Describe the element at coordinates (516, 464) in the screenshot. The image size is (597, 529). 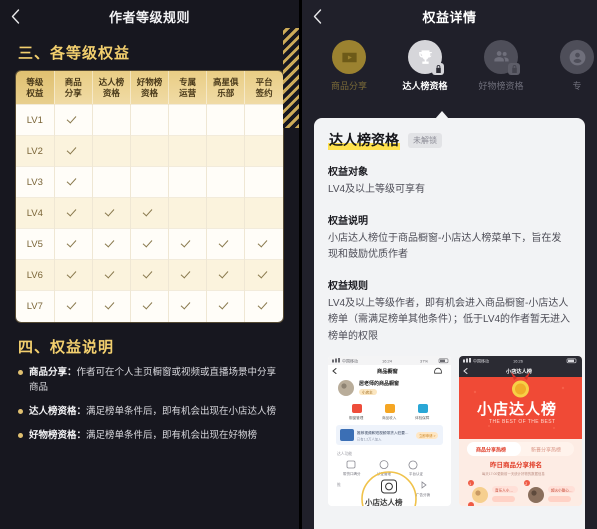
I see `svg-text: 昨日商品分享排名` at that location.